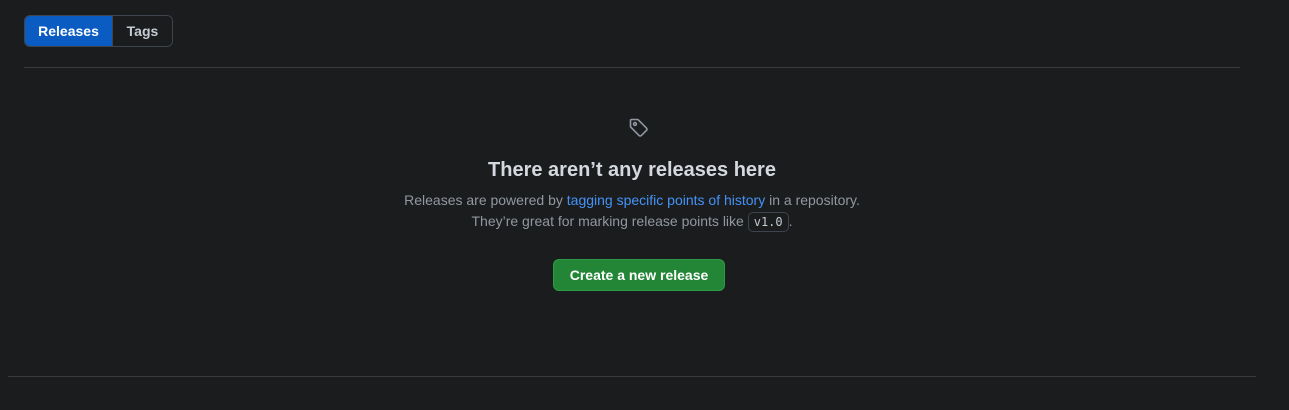 The height and width of the screenshot is (410, 1289). Describe the element at coordinates (666, 200) in the screenshot. I see `tagging-docs-link: tagging specific points of history` at that location.